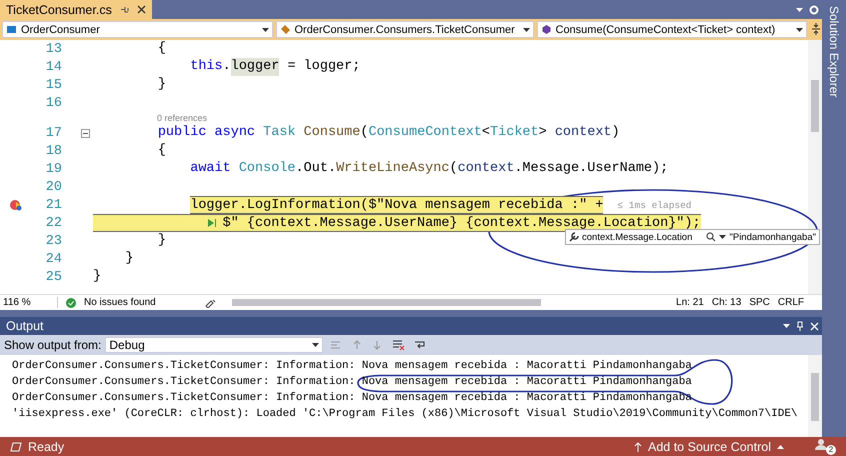 The image size is (846, 456). Describe the element at coordinates (53, 133) in the screenshot. I see `line-number: 17` at that location.